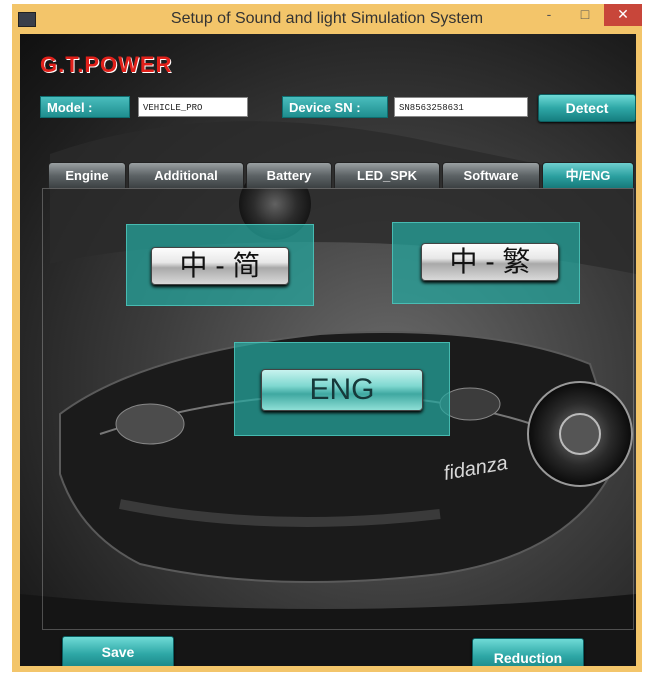 The width and height of the screenshot is (653, 675). Describe the element at coordinates (87, 175) in the screenshot. I see `tab-engine: Engine` at that location.